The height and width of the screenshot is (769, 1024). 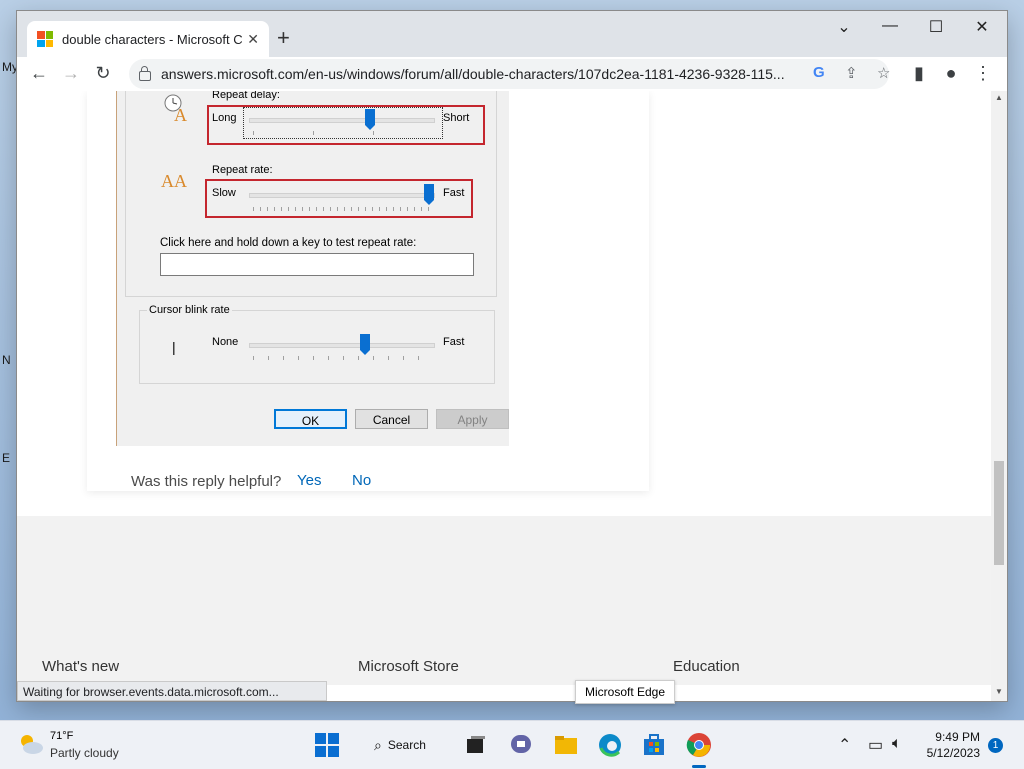 What do you see at coordinates (309, 480) in the screenshot?
I see `helpful-yes-link: Yes` at bounding box center [309, 480].